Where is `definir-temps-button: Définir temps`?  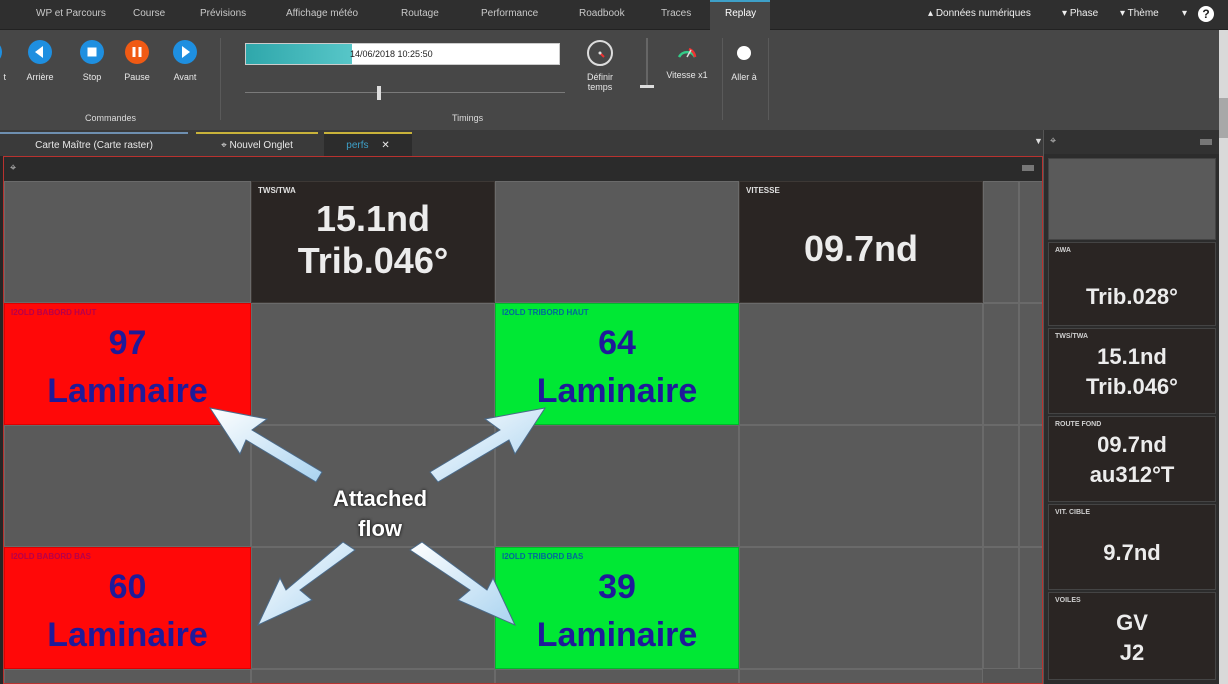
definir-temps-button: Définir temps is located at coordinates (600, 65).